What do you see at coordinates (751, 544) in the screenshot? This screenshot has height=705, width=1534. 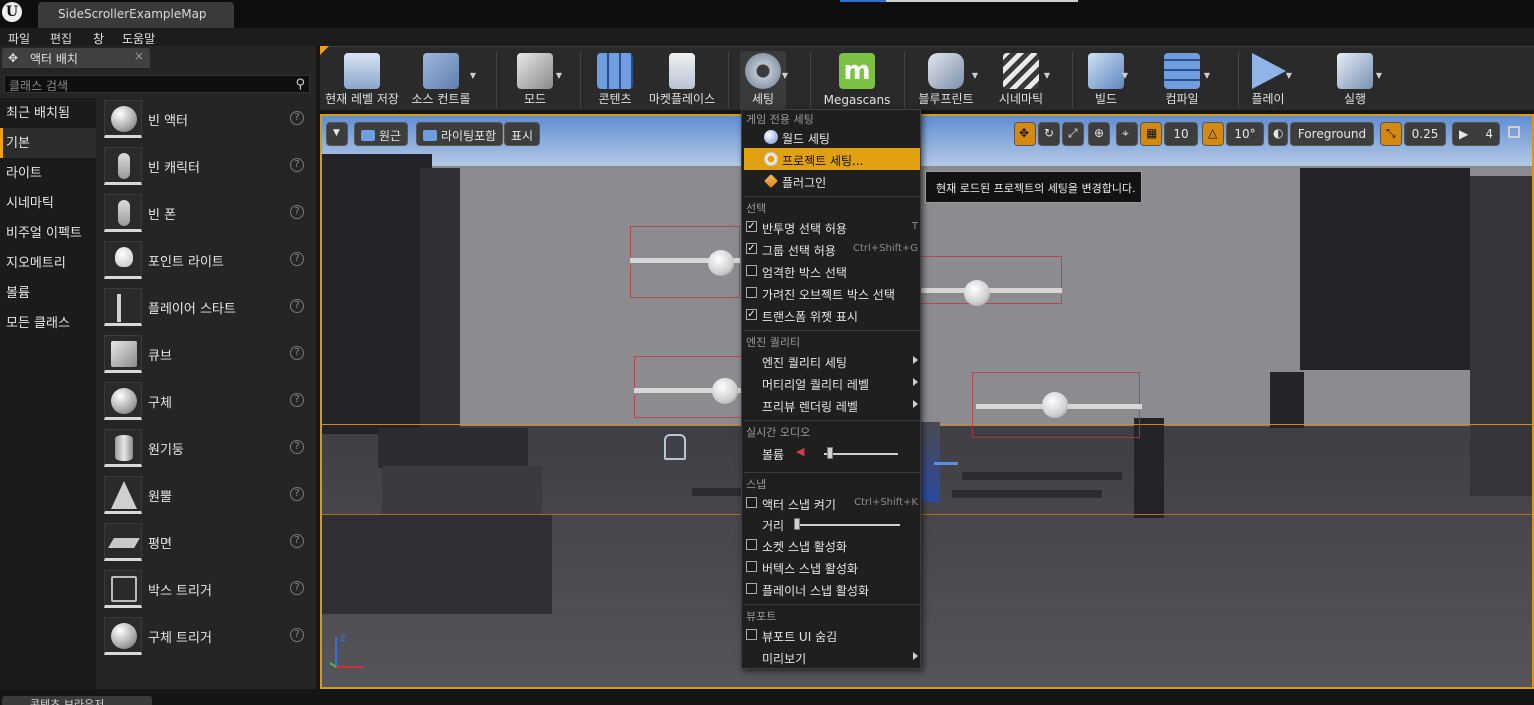 I see `socket-snap-checkbox` at bounding box center [751, 544].